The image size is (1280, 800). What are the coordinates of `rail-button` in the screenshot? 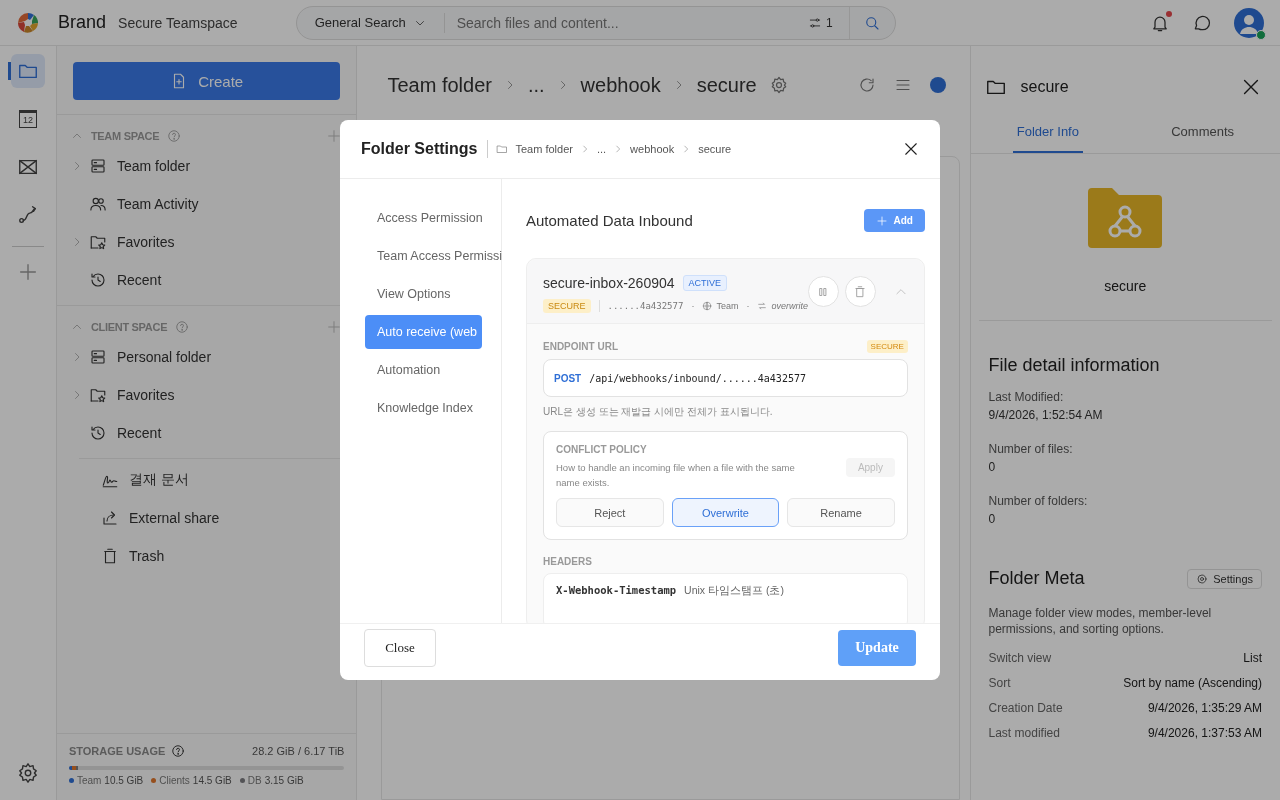 It's located at (27, 71).